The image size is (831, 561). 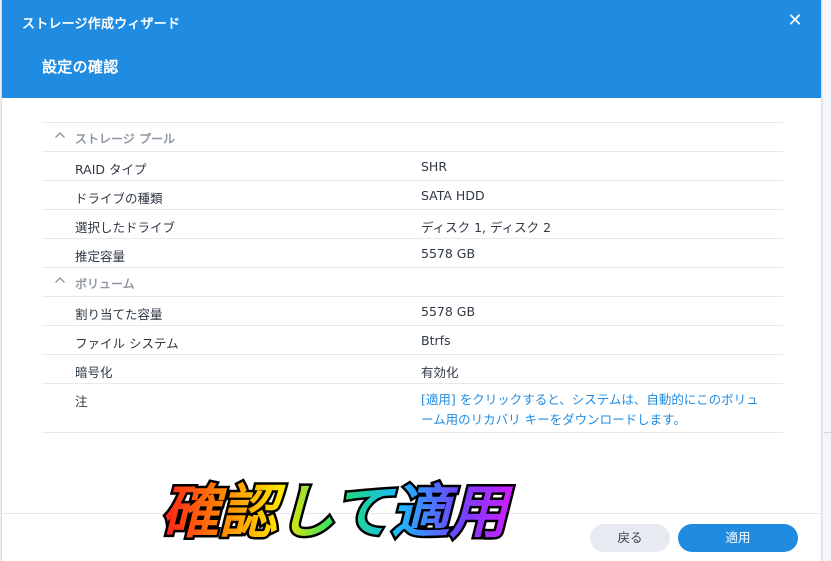 What do you see at coordinates (80, 67) in the screenshot?
I see `page-title: 設定の確認` at bounding box center [80, 67].